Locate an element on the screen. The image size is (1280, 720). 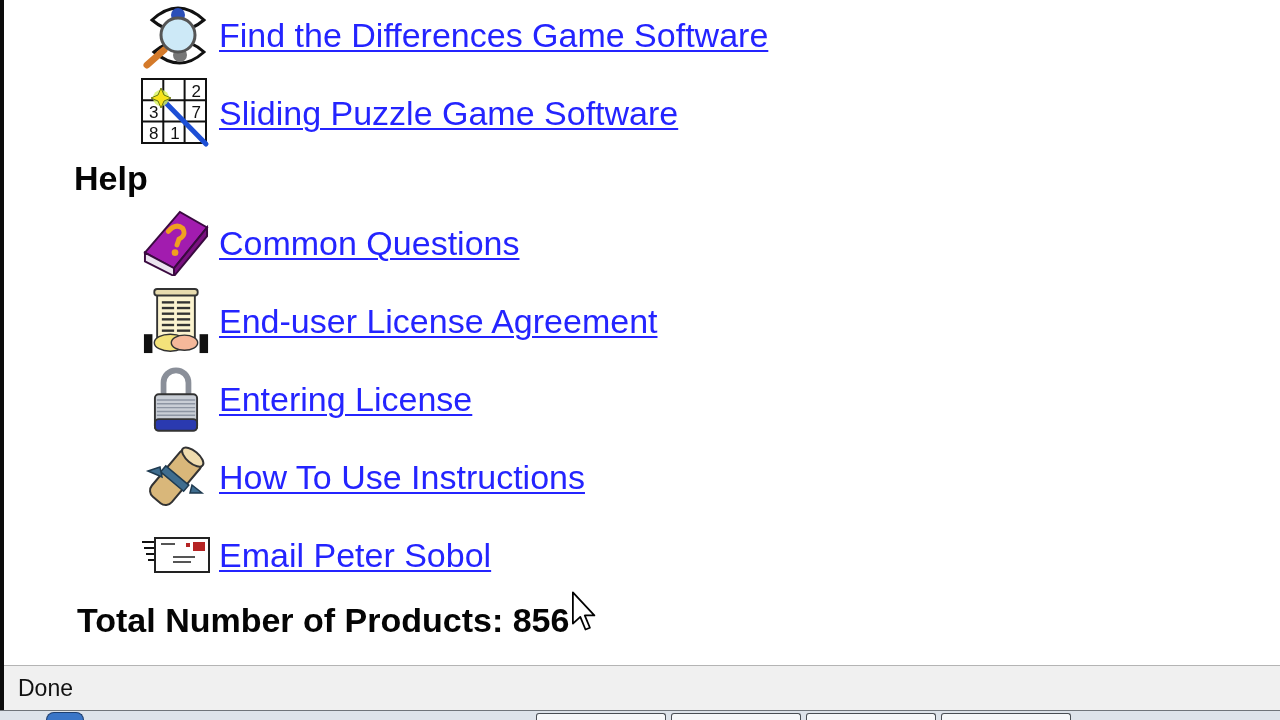
help-link: How To Use Instructions is located at coordinates (402, 477).